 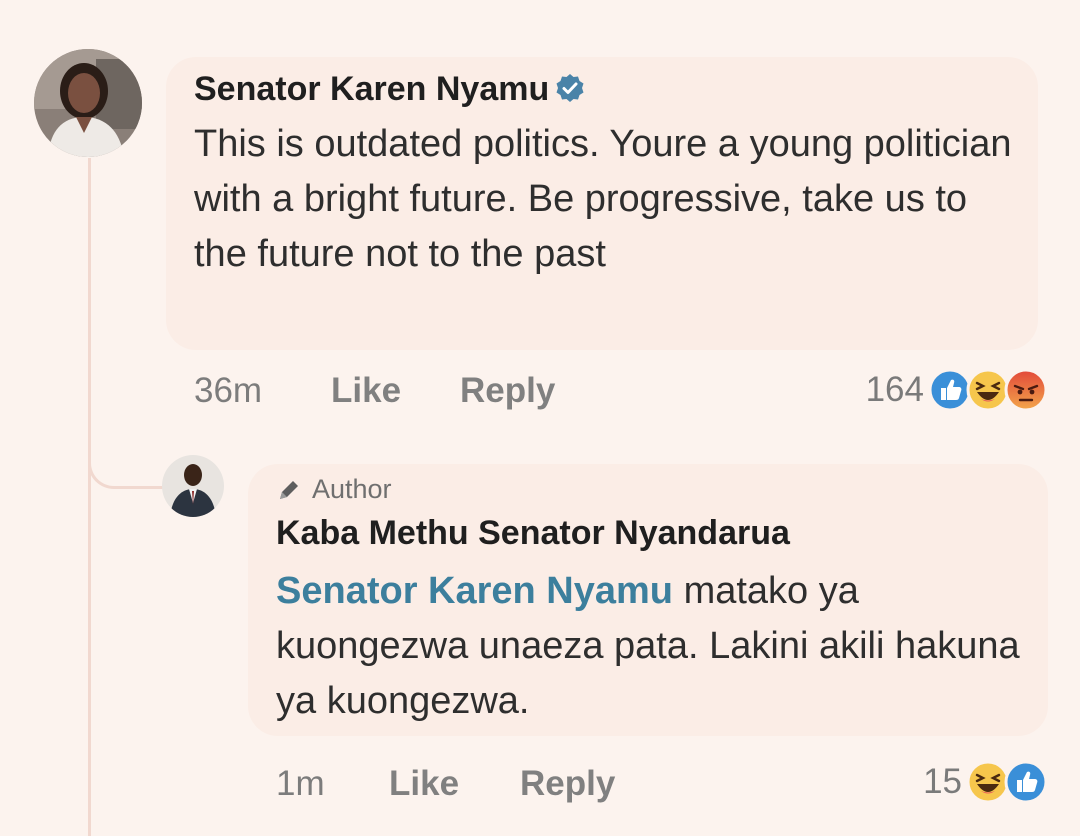 What do you see at coordinates (1026, 782) in the screenshot?
I see `like-reaction-icon` at bounding box center [1026, 782].